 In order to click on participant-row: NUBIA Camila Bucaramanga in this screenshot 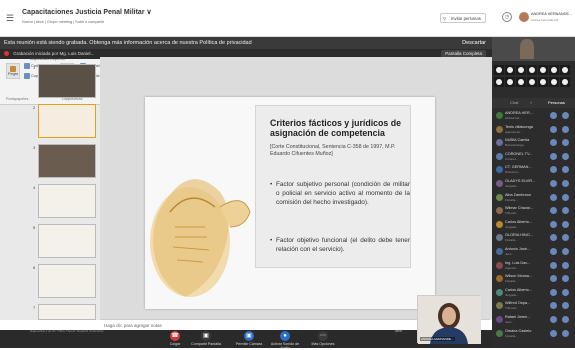, I will do `click(533, 143)`.